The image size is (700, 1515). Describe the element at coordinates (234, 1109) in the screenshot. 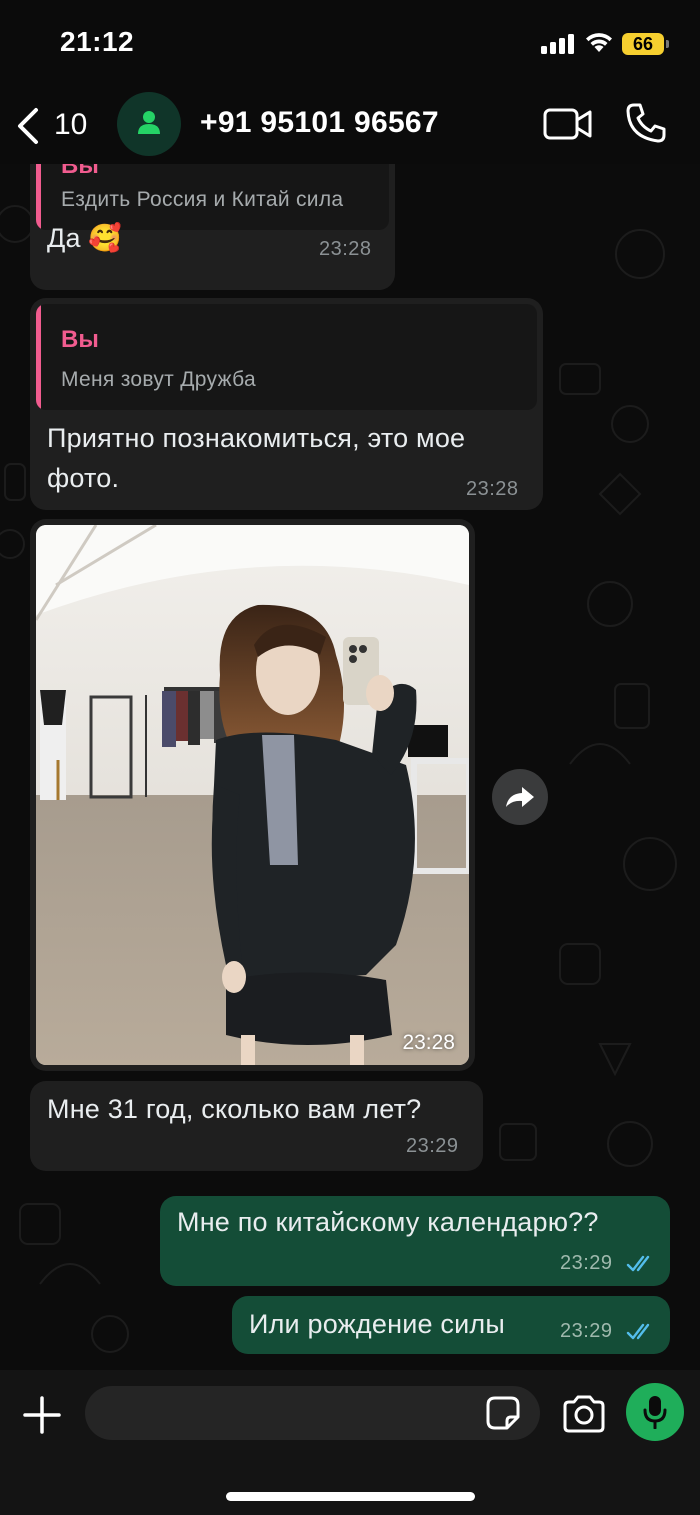

I see `message-text: Мне 31 год, сколько вам лет?` at that location.